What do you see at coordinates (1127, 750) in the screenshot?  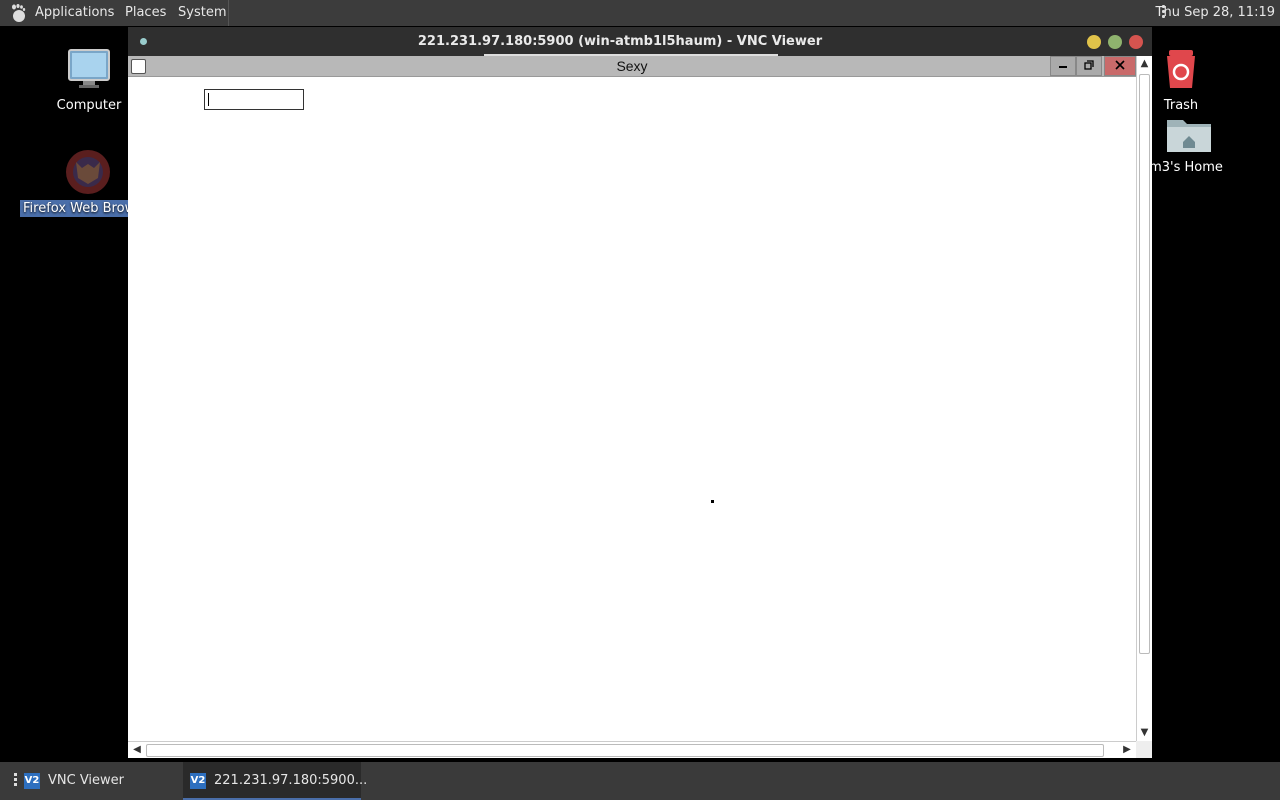 I see `scroll-right-arrow-icon: ▶` at bounding box center [1127, 750].